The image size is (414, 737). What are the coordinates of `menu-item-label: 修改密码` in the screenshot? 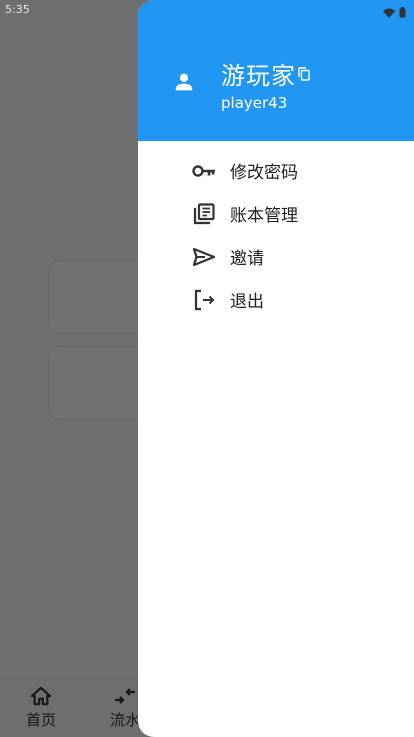 It's located at (264, 173).